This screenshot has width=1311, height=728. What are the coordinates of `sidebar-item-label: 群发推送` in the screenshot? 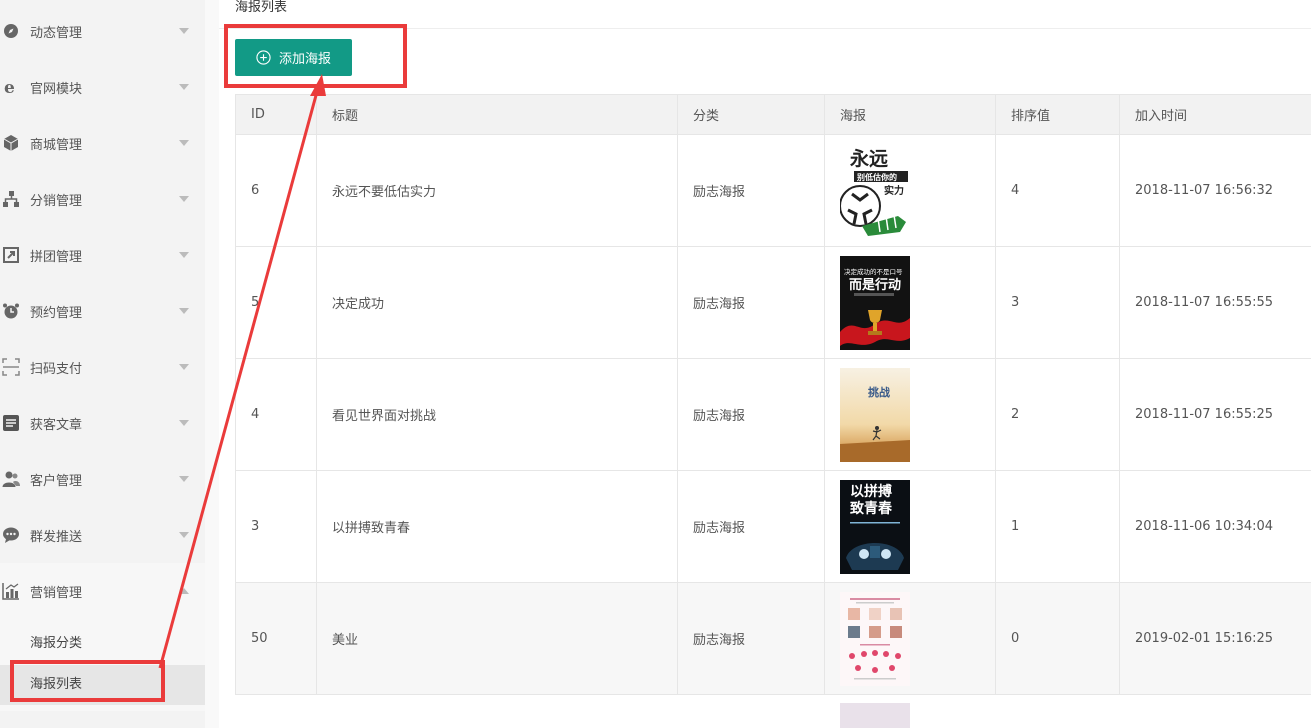 It's located at (56, 537).